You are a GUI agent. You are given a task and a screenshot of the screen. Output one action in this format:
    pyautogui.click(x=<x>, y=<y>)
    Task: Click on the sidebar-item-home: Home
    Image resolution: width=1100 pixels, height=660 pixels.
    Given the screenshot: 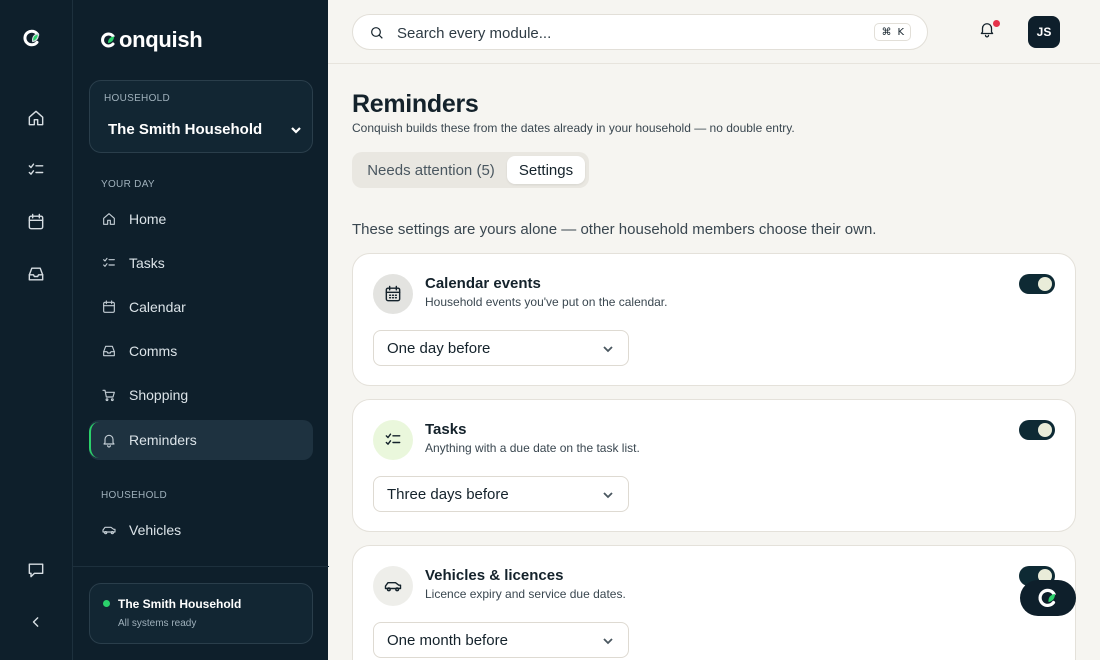 What is the action you would take?
    pyautogui.click(x=201, y=219)
    